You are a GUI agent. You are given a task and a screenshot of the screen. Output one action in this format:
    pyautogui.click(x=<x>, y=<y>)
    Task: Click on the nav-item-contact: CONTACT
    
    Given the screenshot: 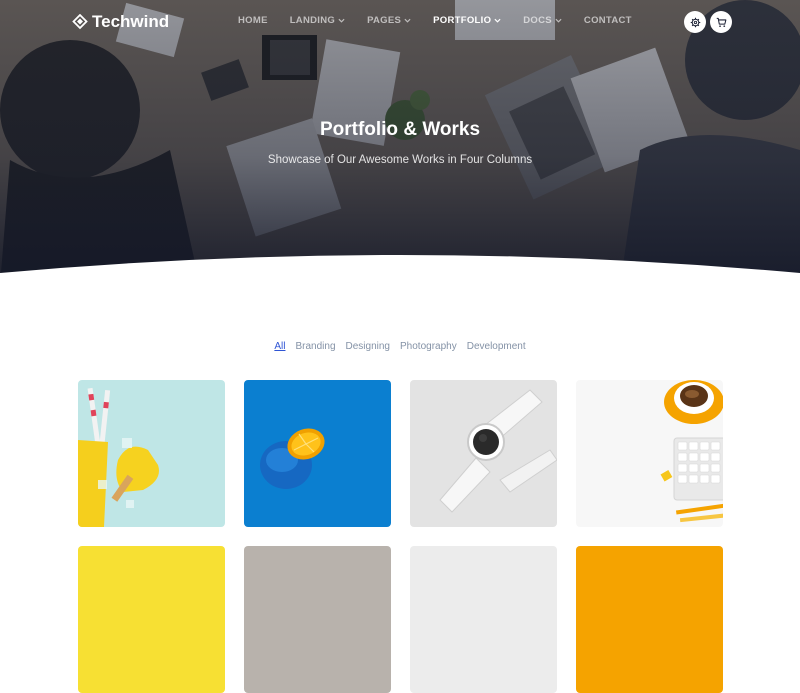 What is the action you would take?
    pyautogui.click(x=608, y=20)
    